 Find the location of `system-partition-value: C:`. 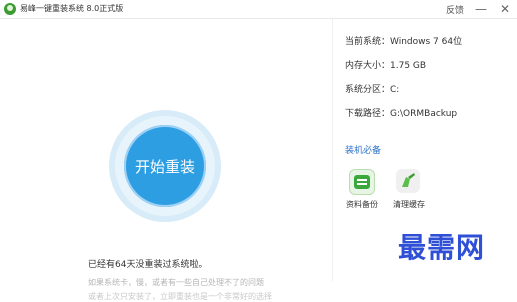

system-partition-value: C: is located at coordinates (395, 90).